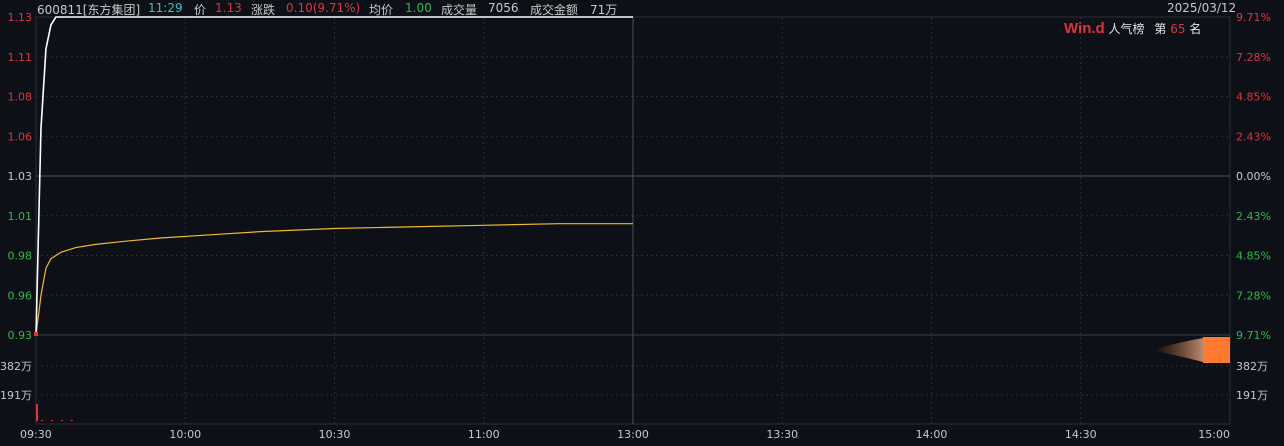 This screenshot has height=446, width=1284. I want to click on time-tick-label: 10:00, so click(185, 434).